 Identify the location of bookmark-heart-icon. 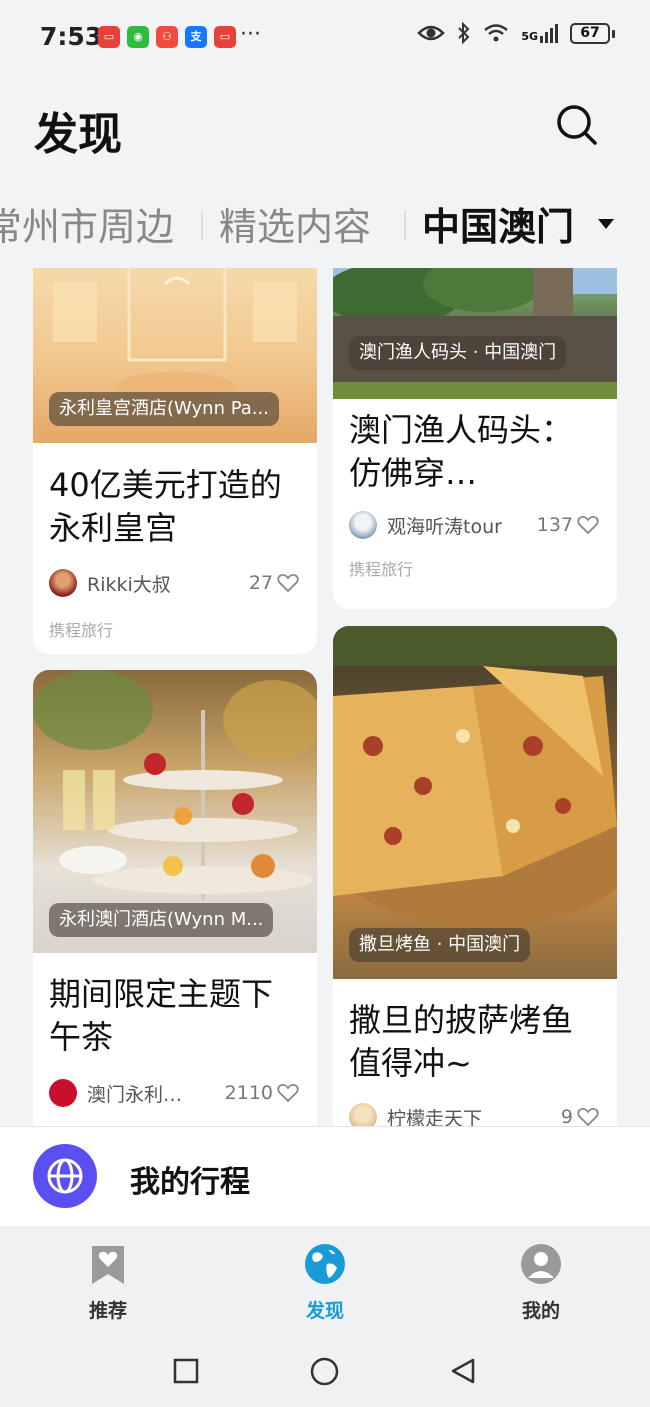
(108, 1265).